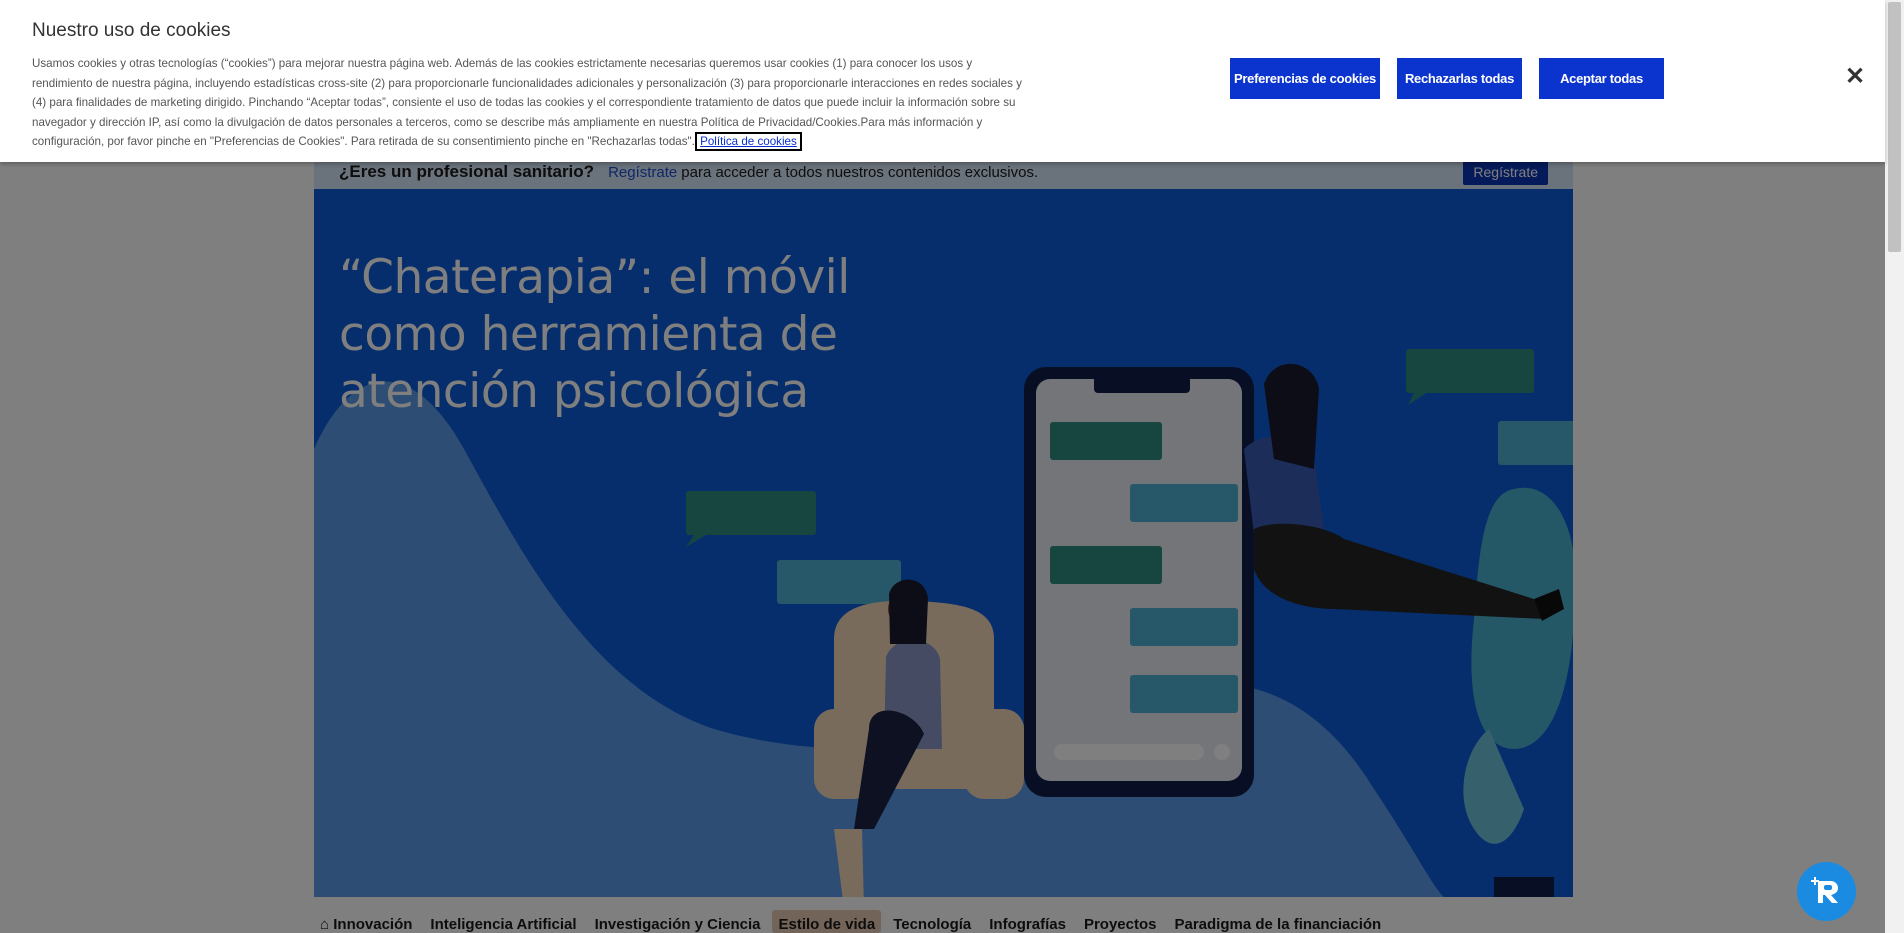 This screenshot has height=933, width=1904. Describe the element at coordinates (1894, 466) in the screenshot. I see `page-scrollbar` at that location.